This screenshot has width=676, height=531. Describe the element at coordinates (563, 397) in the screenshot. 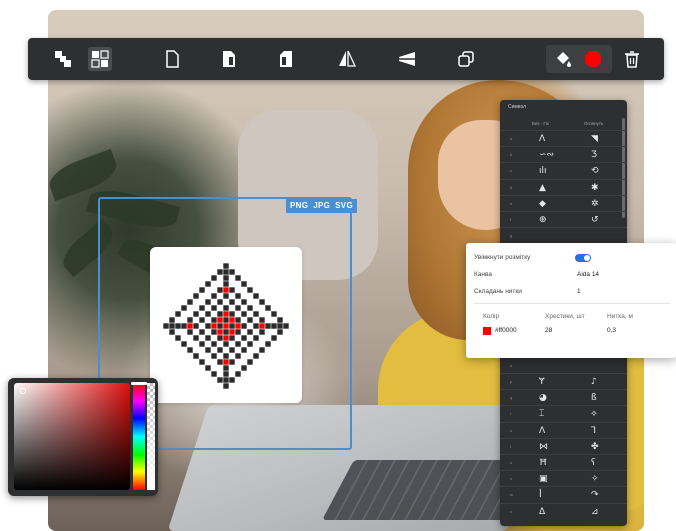

I see `symbol-row: q ◕ ß` at that location.